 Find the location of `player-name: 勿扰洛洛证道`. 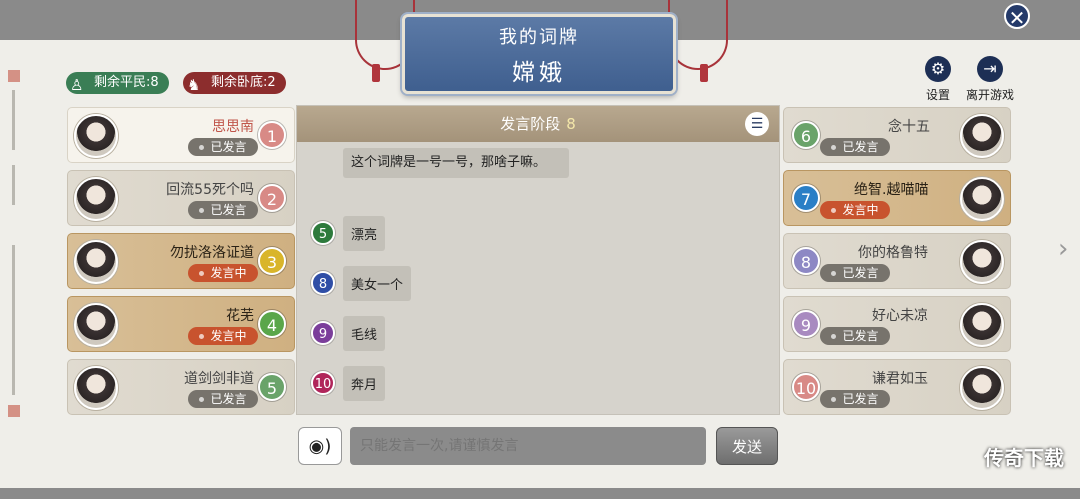

player-name: 勿扰洛洛证道 is located at coordinates (212, 253).